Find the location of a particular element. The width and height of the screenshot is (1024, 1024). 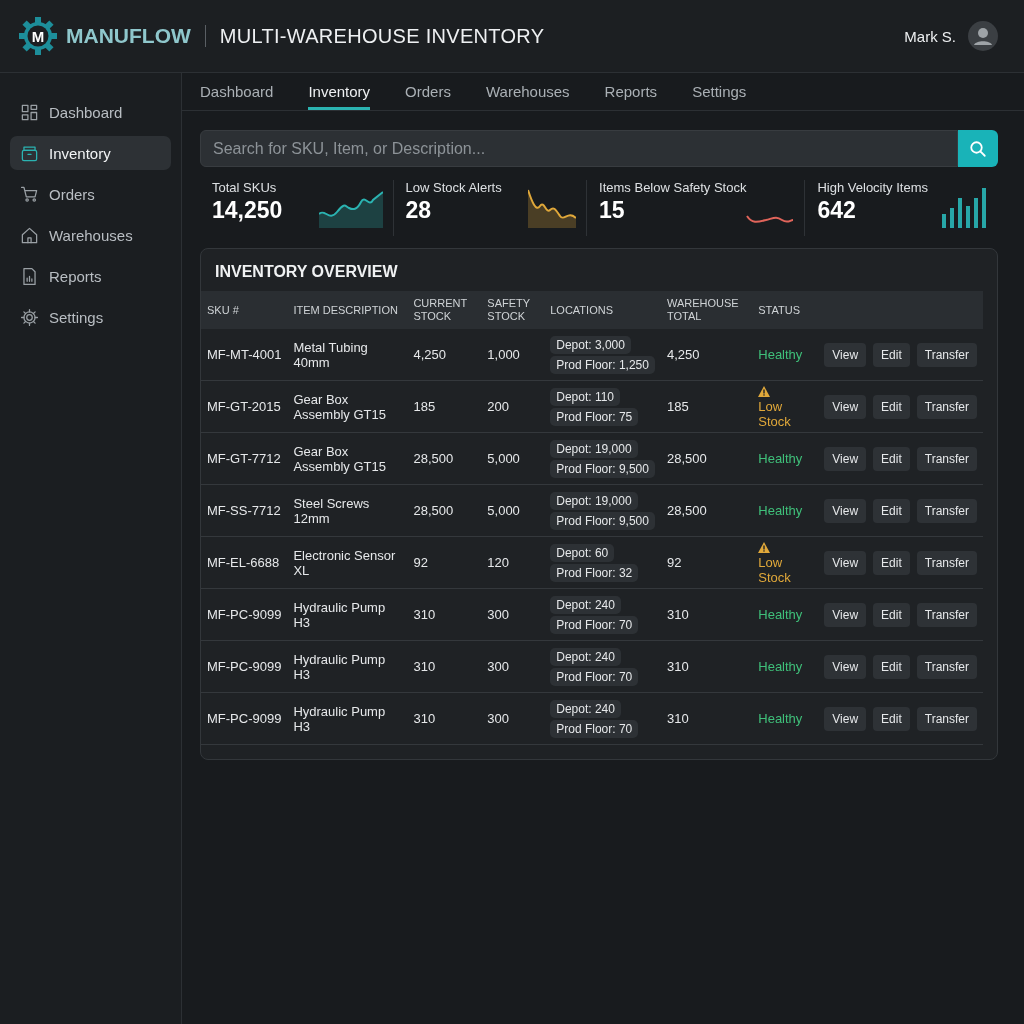

table-cell: 185 is located at coordinates (706, 406).